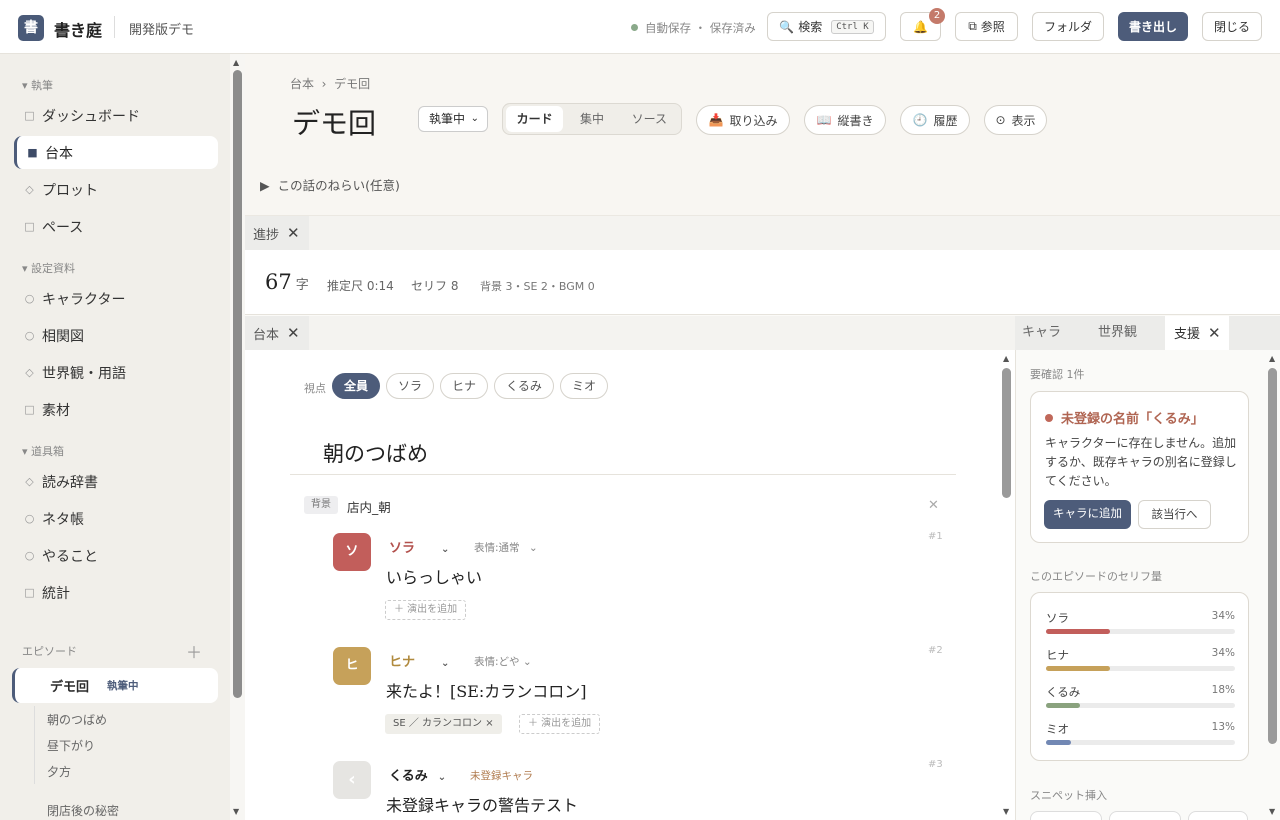  What do you see at coordinates (71, 745) in the screenshot?
I see `scene-item: 昼下がり` at bounding box center [71, 745].